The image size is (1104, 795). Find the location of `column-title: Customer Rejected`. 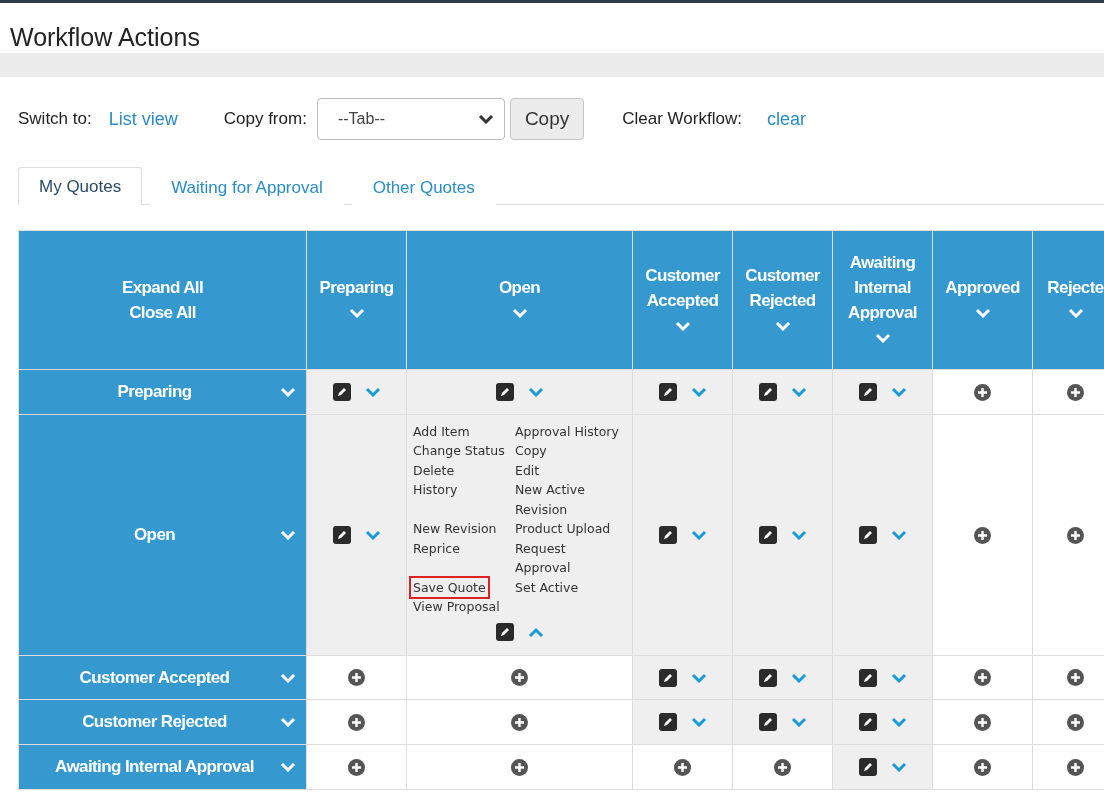

column-title: Customer Rejected is located at coordinates (782, 288).